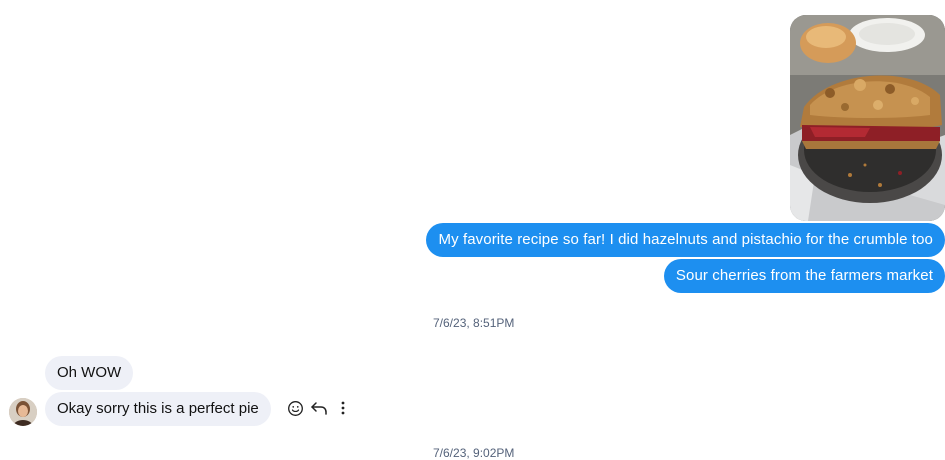 The width and height of the screenshot is (945, 460). I want to click on incoming-message: Oh WOW, so click(89, 373).